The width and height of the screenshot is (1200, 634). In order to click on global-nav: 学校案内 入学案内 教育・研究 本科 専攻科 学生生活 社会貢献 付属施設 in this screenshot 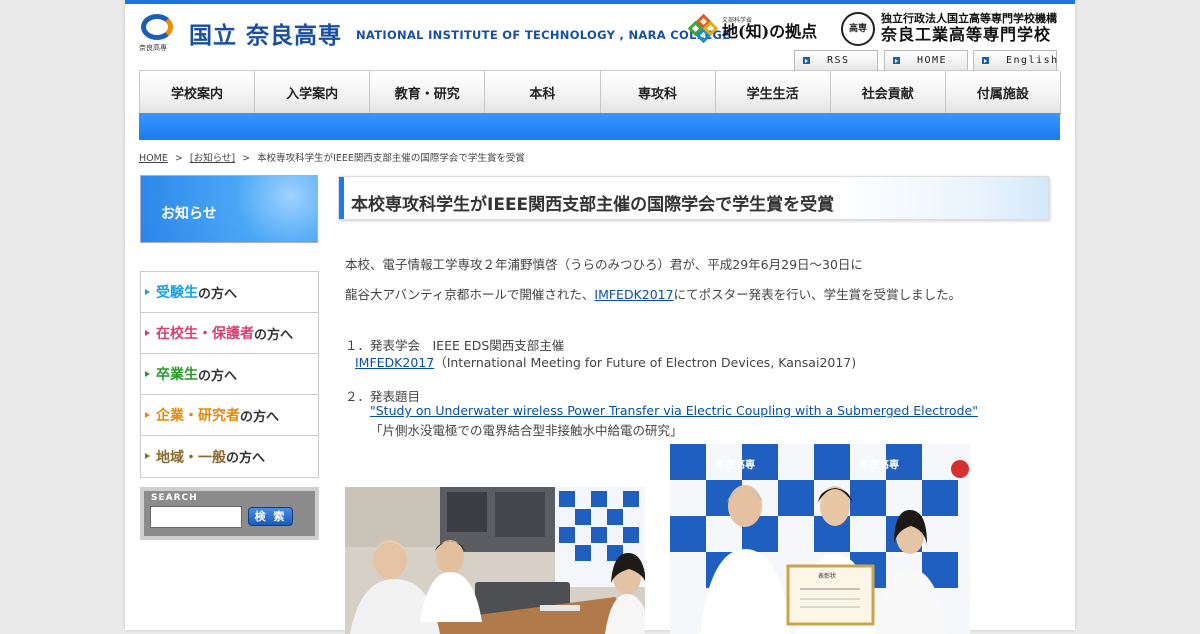, I will do `click(600, 93)`.